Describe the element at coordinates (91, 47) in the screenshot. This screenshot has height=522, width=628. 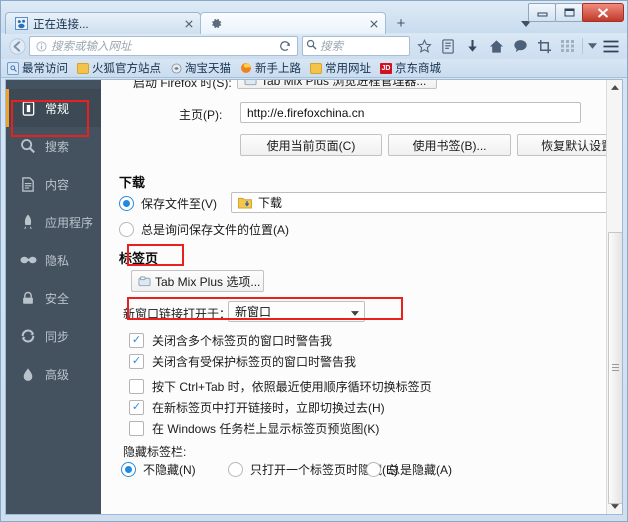
I see `address-bar-placeholder: 搜索或输入网址` at that location.